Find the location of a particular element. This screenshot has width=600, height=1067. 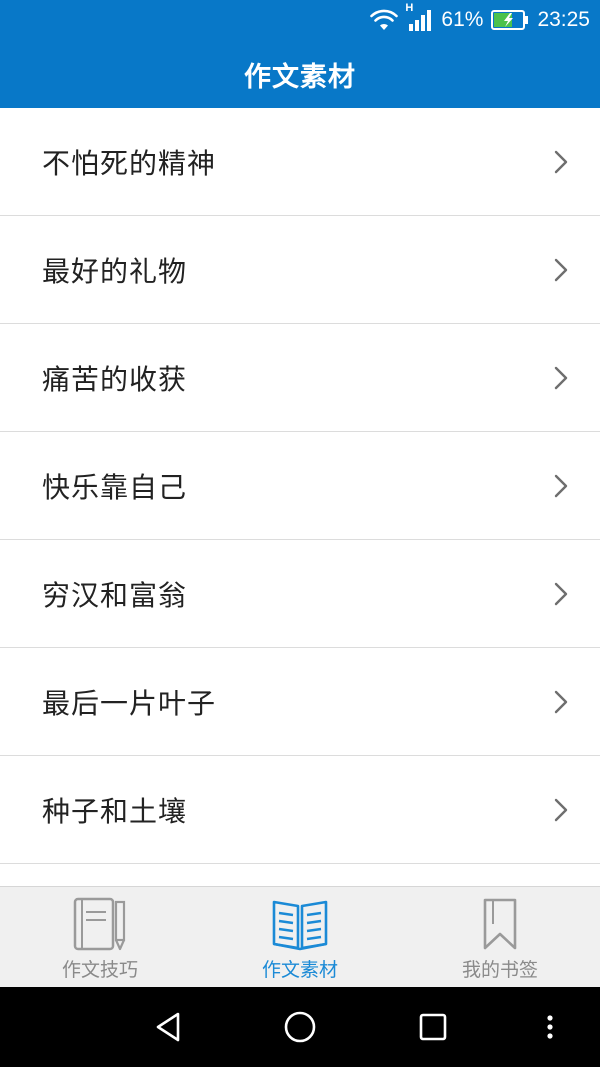

status-bar: H 61% 23:25 is located at coordinates (300, 20).